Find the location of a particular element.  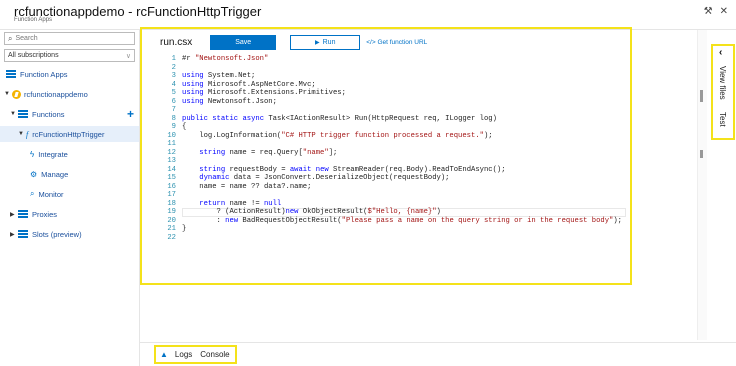

function-app-icon is located at coordinates (16, 94).